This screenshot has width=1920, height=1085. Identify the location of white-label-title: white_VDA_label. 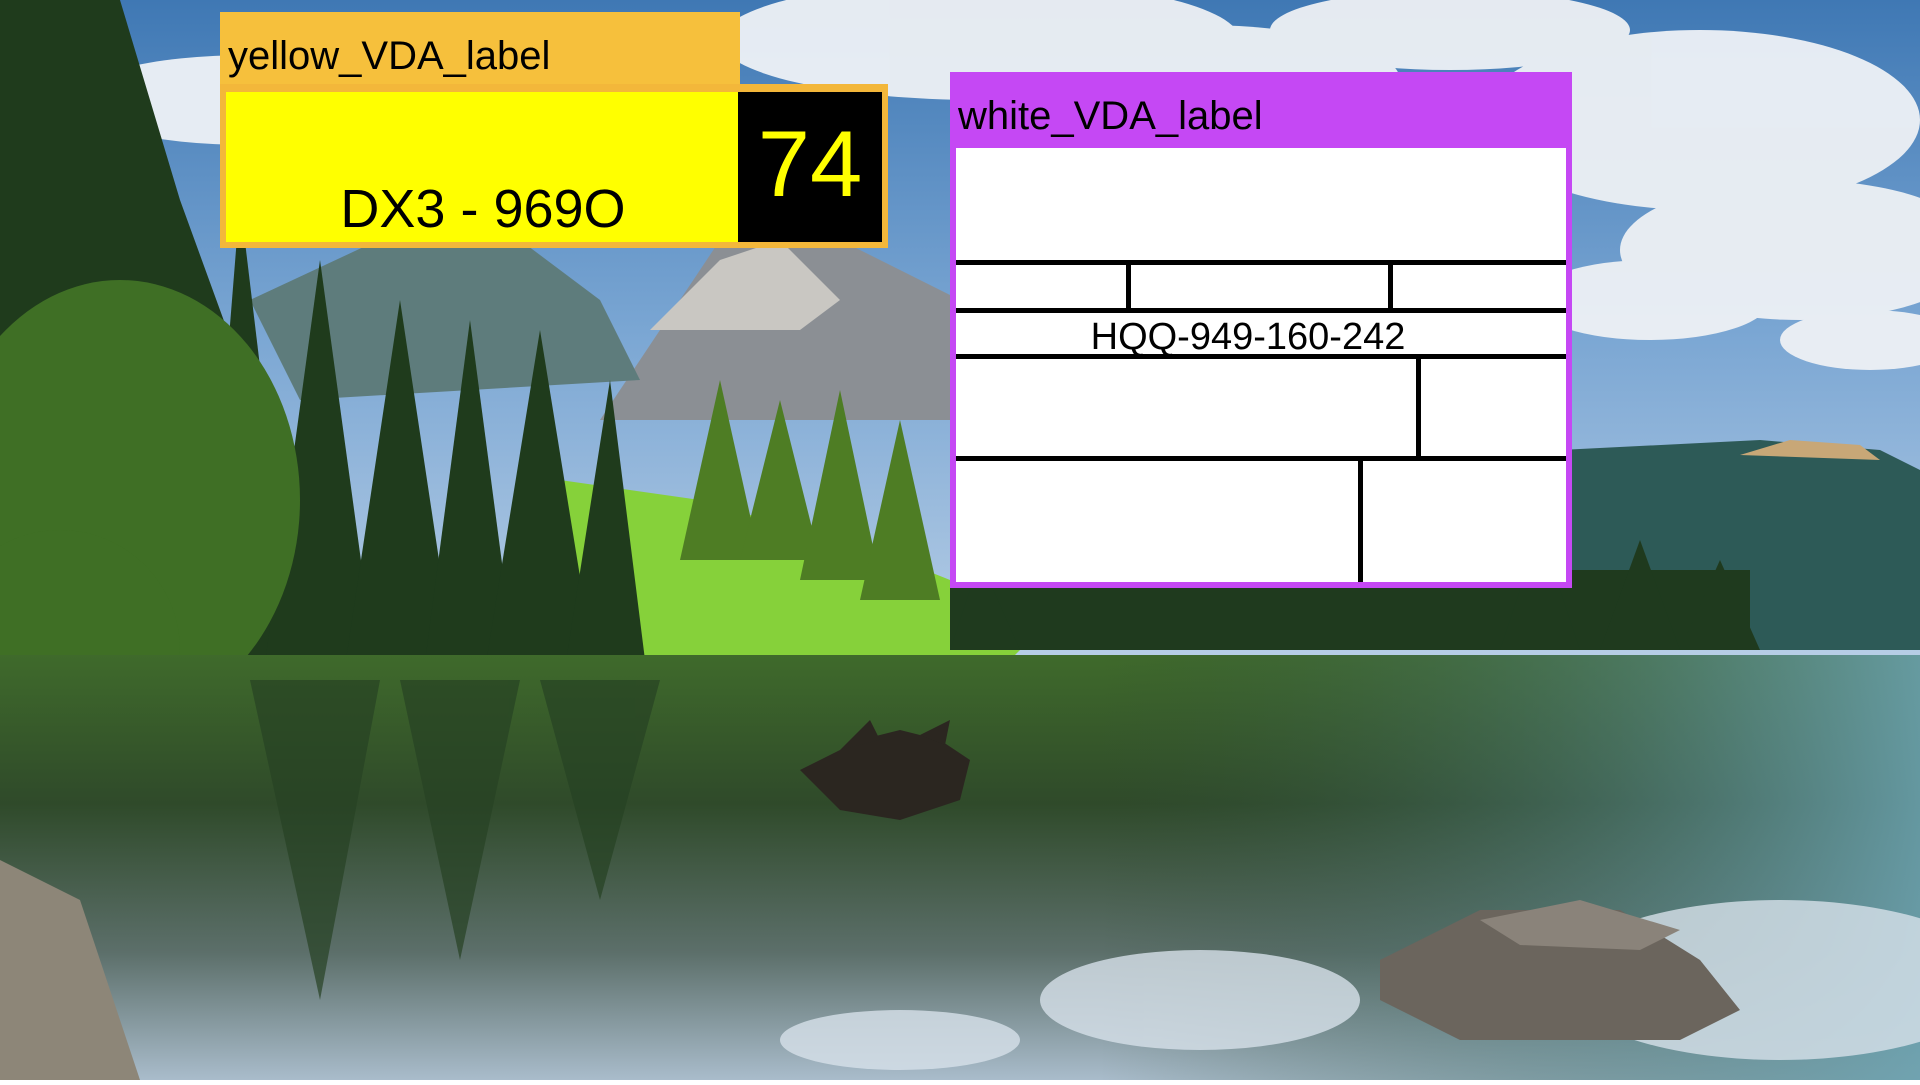
(1110, 116).